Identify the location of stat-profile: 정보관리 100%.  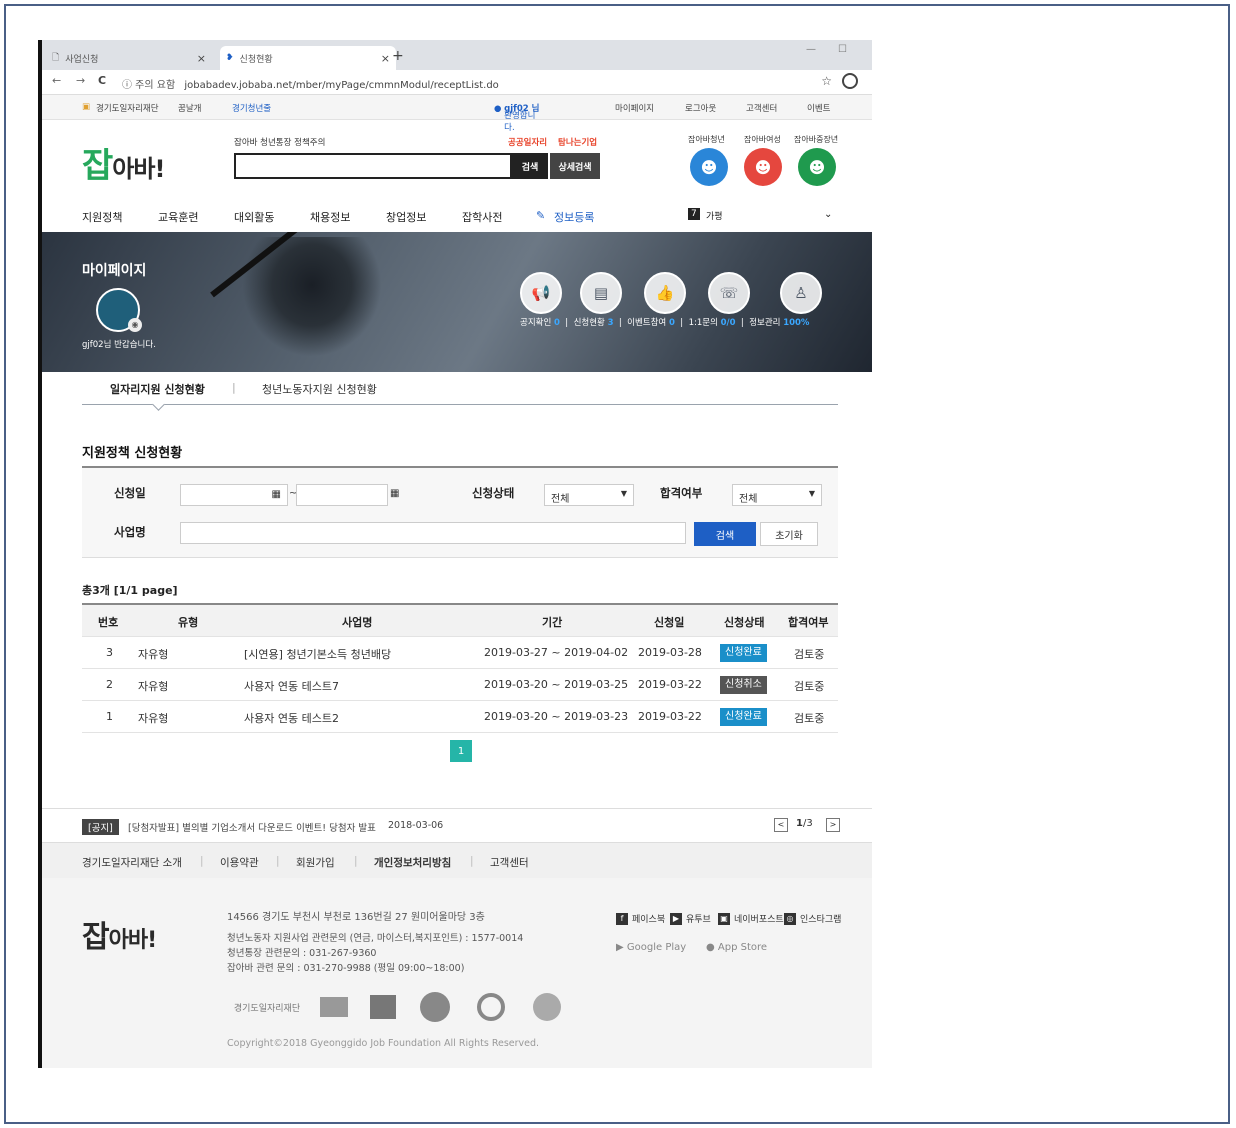
(779, 323).